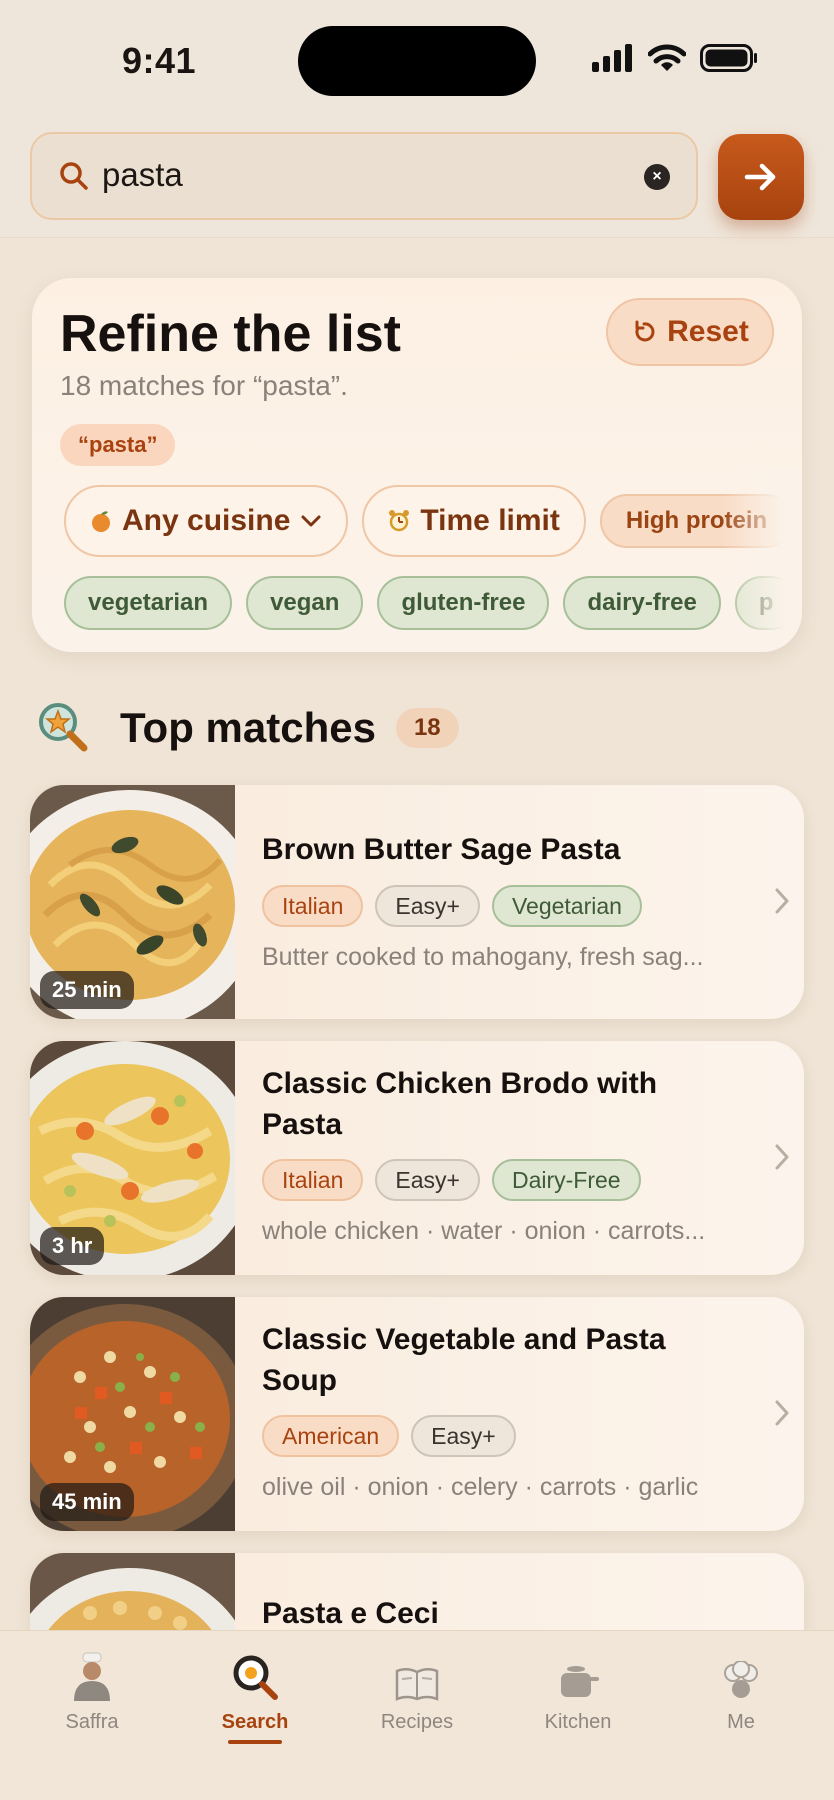  What do you see at coordinates (72, 1246) in the screenshot?
I see `cook-time-badge: 3 hr` at bounding box center [72, 1246].